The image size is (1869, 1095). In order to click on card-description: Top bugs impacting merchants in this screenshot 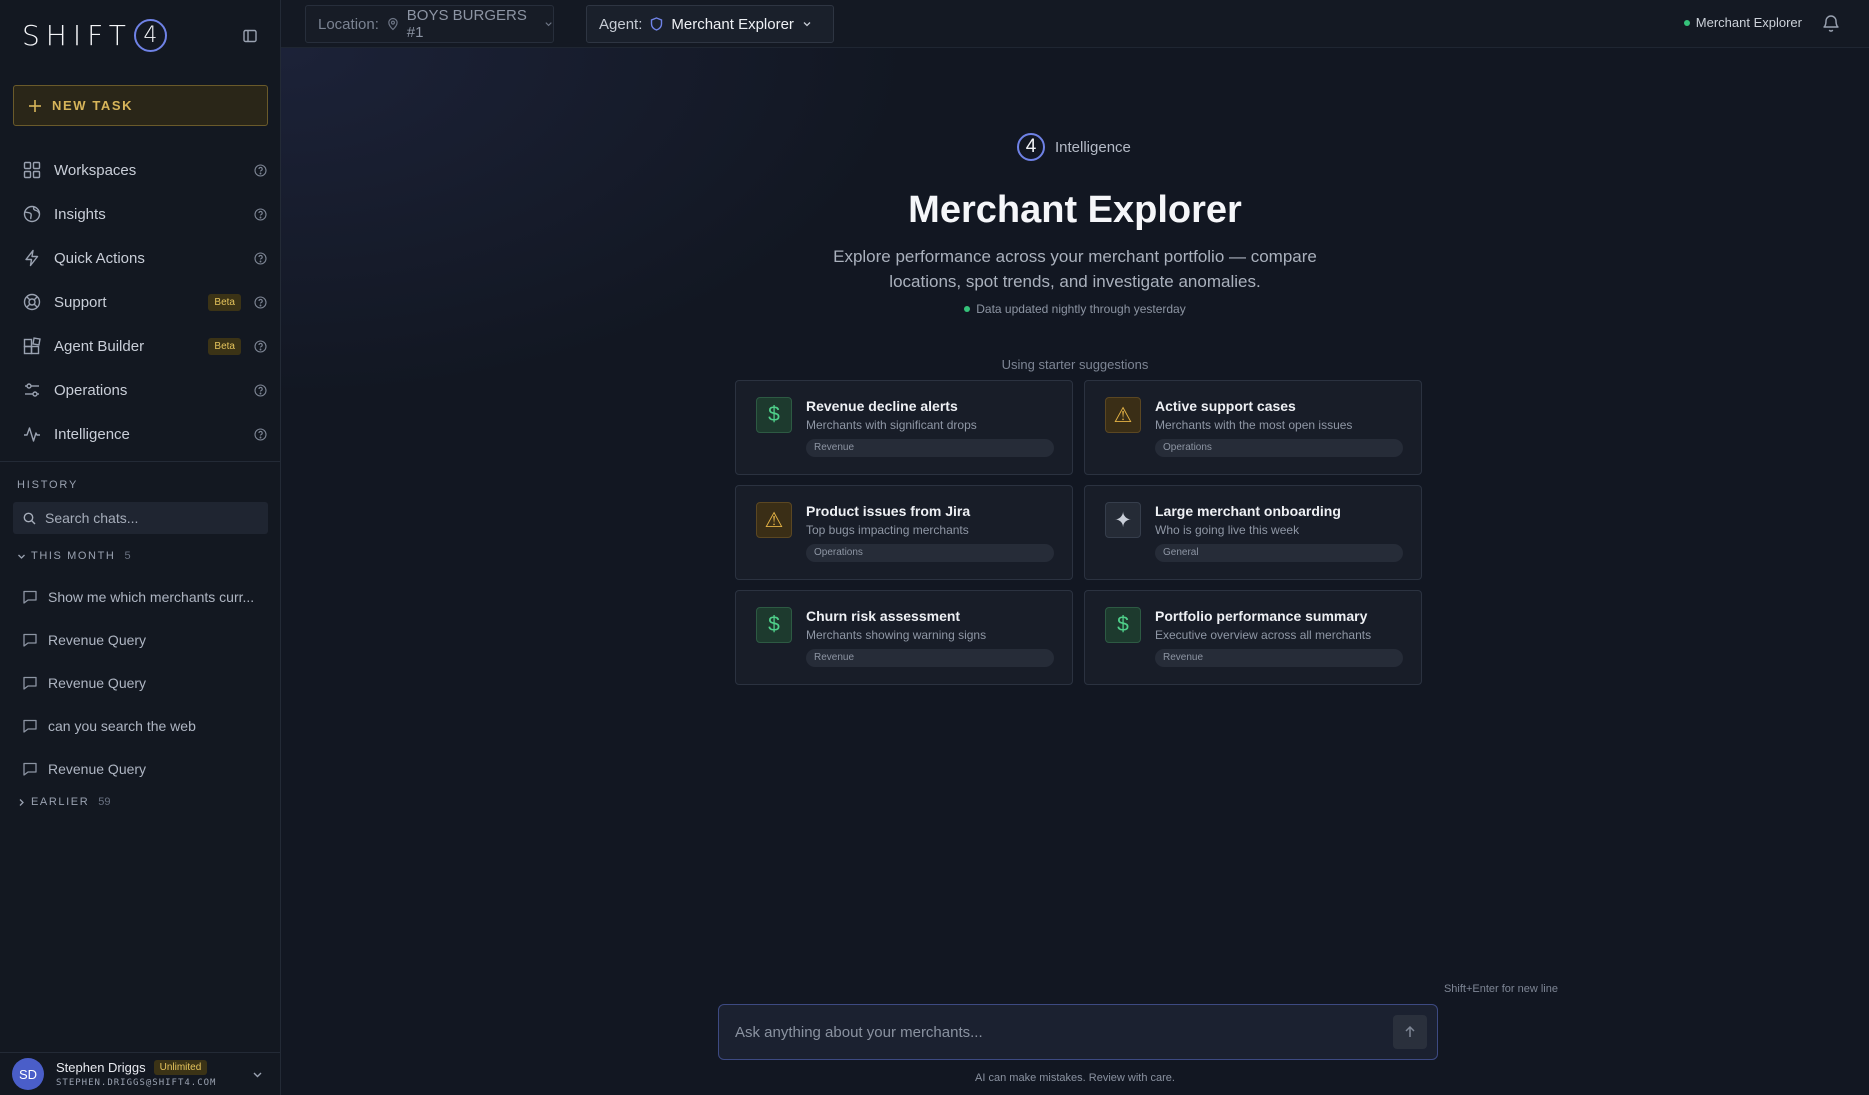, I will do `click(887, 530)`.